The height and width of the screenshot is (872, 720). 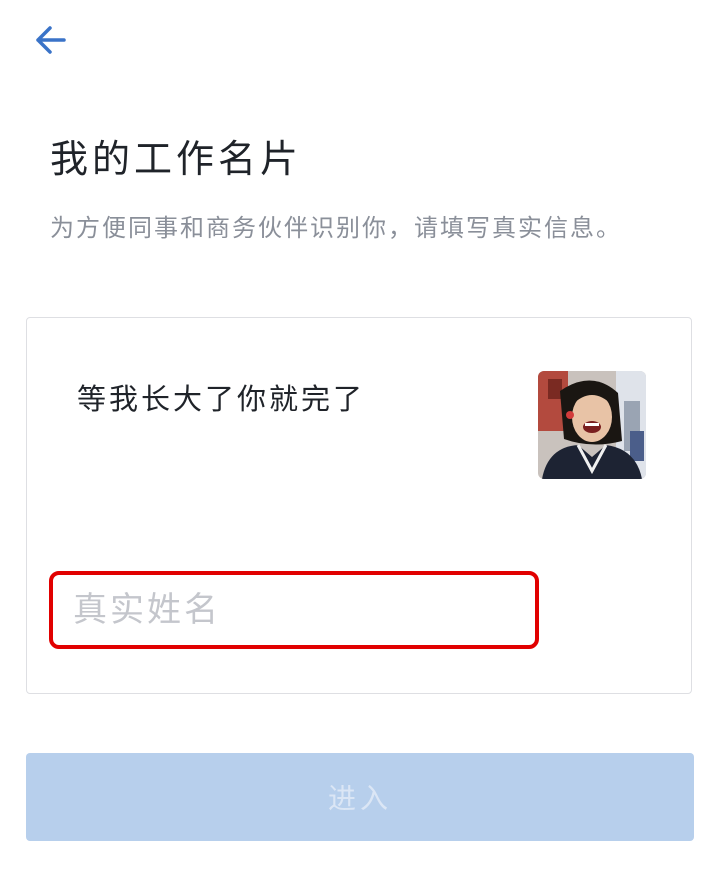 I want to click on avatar, so click(x=592, y=425).